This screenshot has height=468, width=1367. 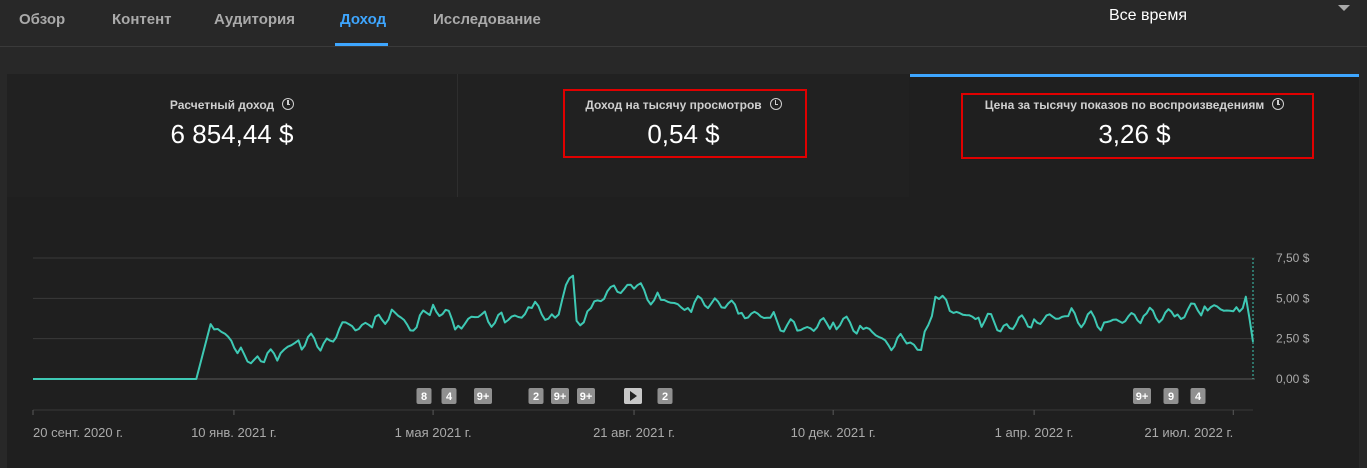 I want to click on annotation-badge: 9, so click(x=1171, y=396).